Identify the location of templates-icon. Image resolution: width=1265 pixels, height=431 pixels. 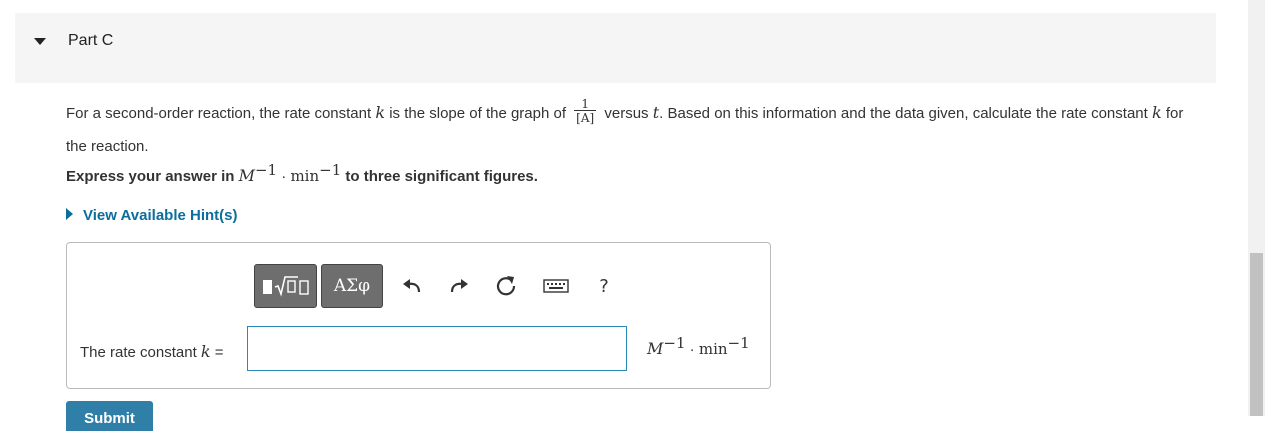
(285, 286).